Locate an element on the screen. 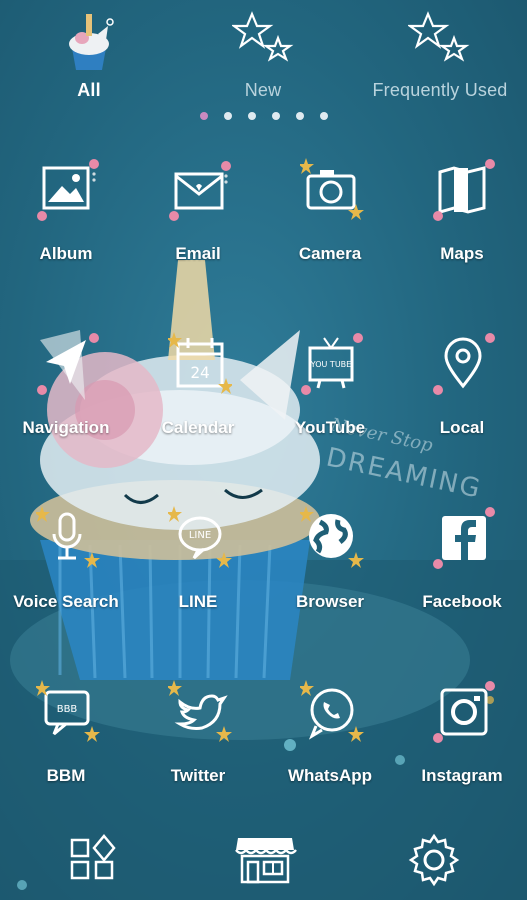  tv-icon: YOU TUBE is located at coordinates (332, 364).